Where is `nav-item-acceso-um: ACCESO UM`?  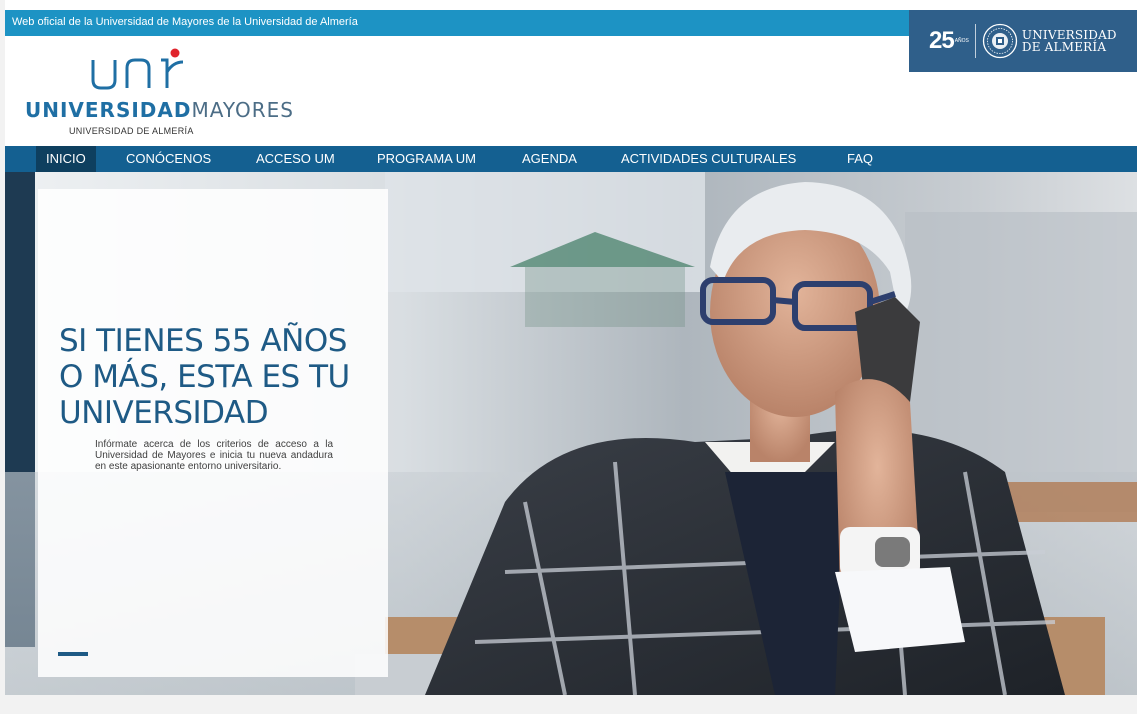 nav-item-acceso-um: ACCESO UM is located at coordinates (295, 159).